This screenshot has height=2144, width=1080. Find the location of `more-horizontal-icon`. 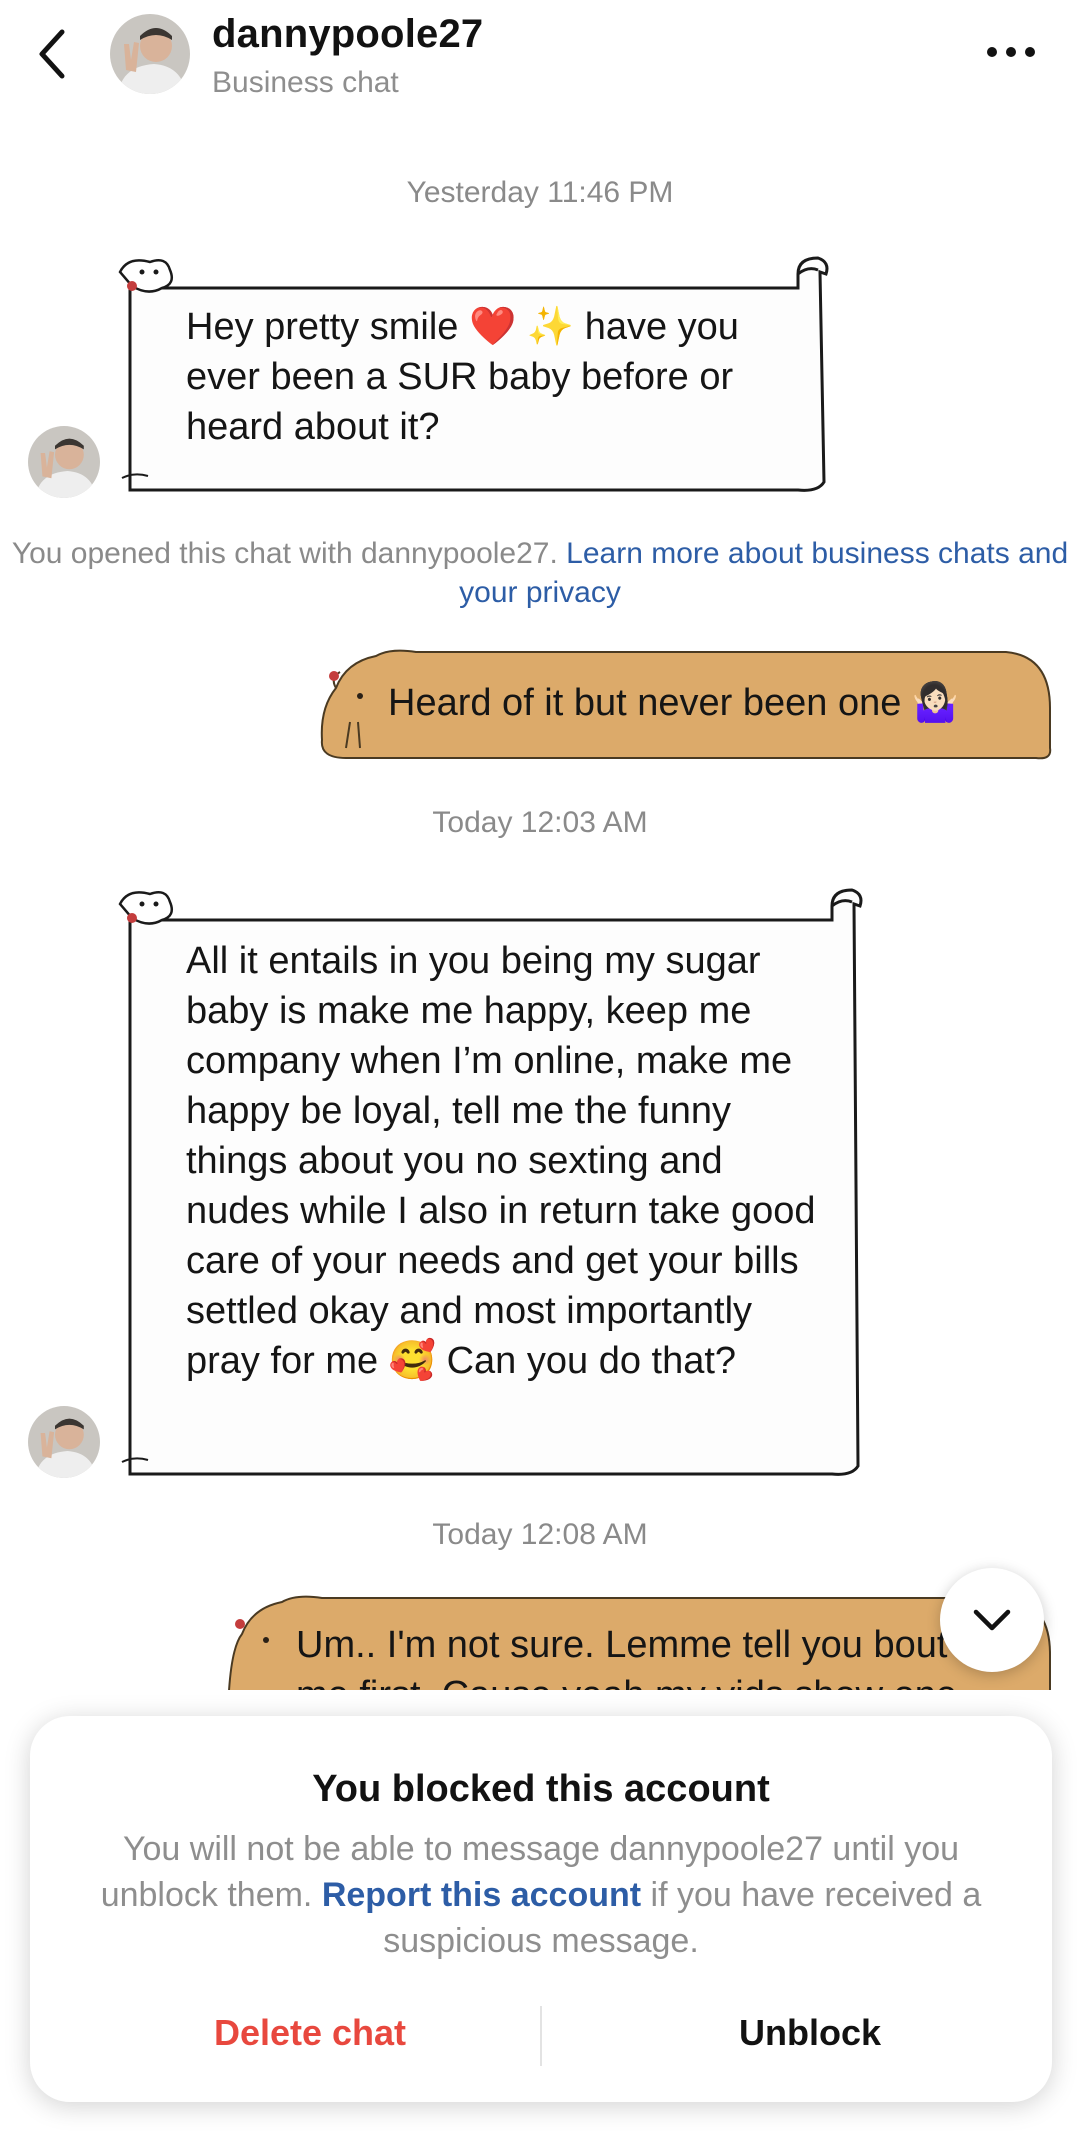

more-horizontal-icon is located at coordinates (1011, 52).